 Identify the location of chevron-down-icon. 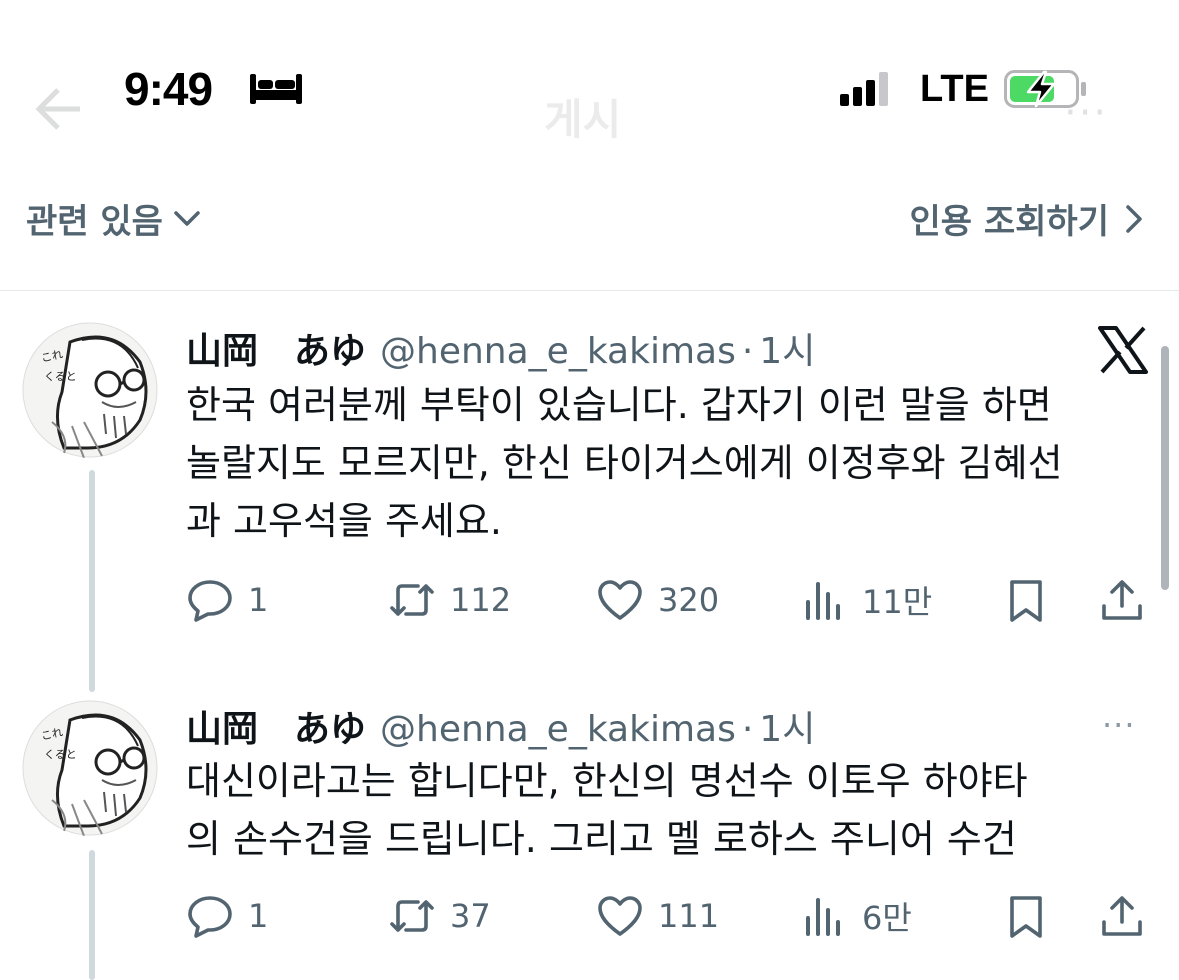
(187, 218).